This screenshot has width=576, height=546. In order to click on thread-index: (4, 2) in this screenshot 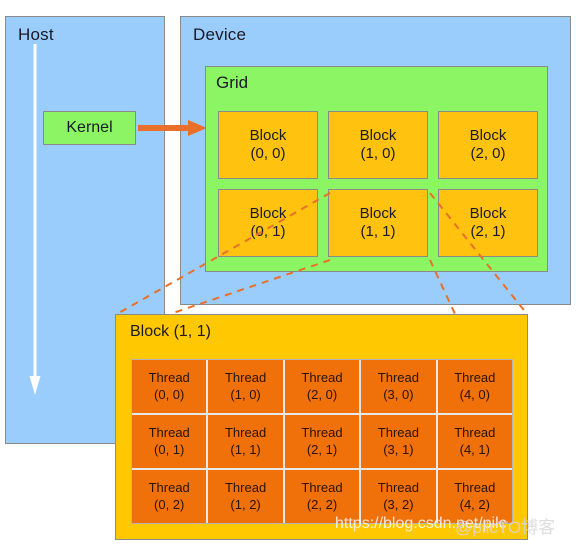, I will do `click(474, 504)`.